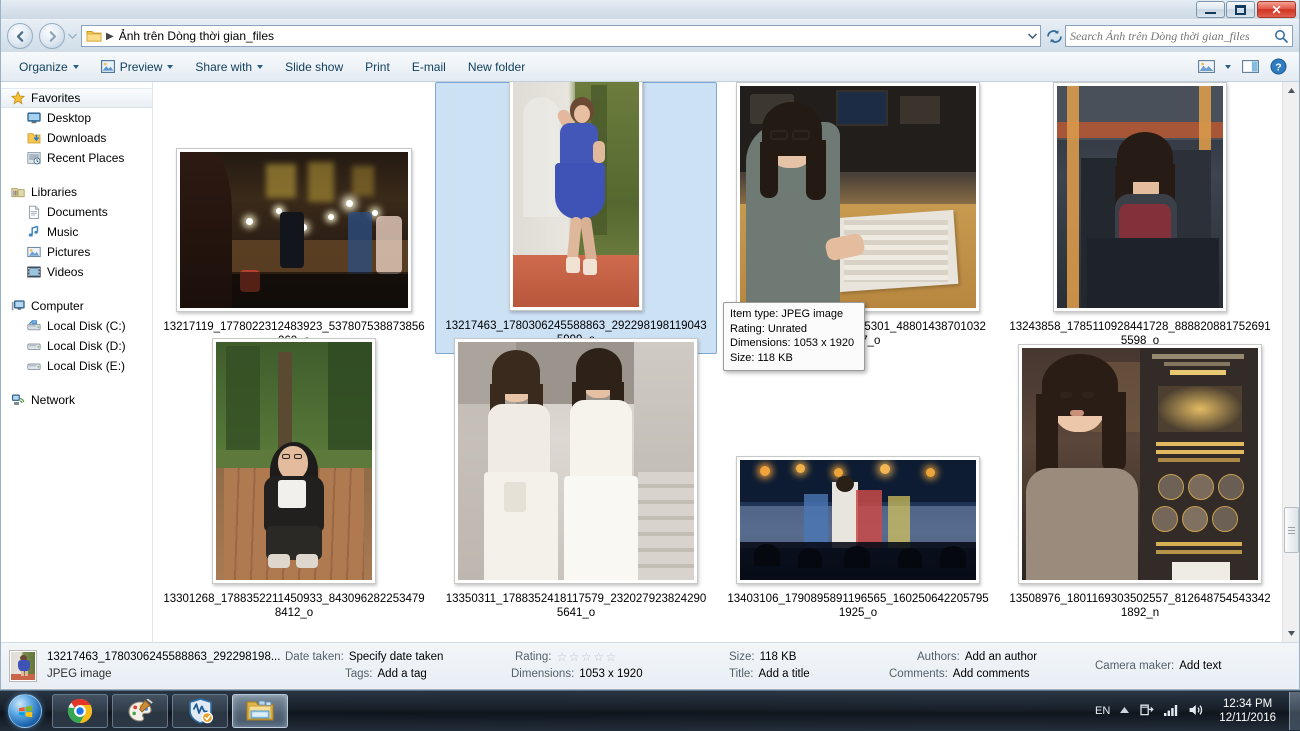 This screenshot has width=1300, height=731. I want to click on taskbar-item-chrome, so click(80, 711).